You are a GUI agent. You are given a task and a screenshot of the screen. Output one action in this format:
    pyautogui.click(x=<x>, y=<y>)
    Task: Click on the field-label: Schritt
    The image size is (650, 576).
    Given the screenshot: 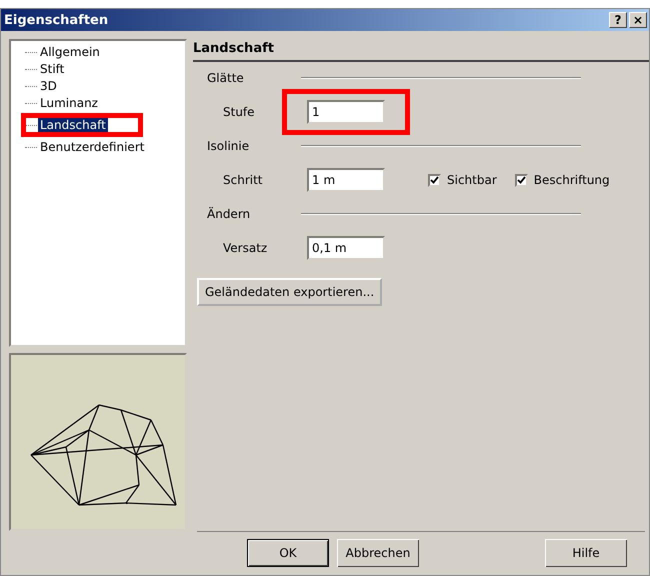 What is the action you would take?
    pyautogui.click(x=243, y=180)
    